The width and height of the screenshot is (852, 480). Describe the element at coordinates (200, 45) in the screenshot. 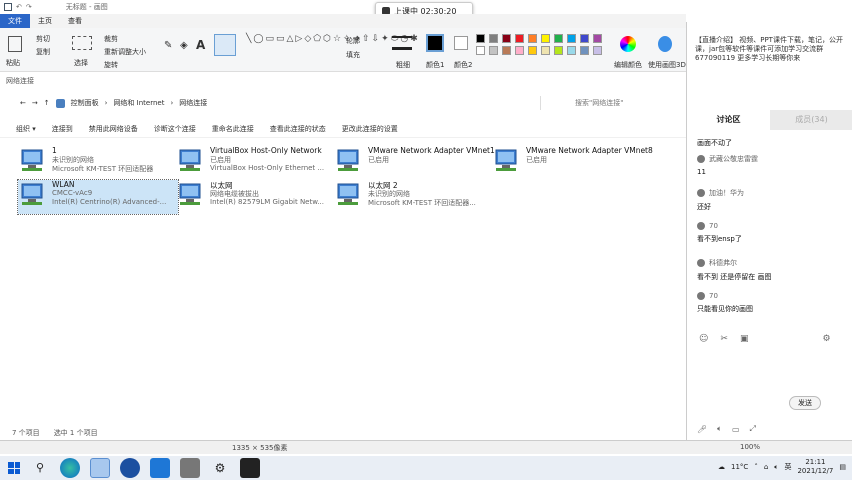

I see `text-icon: A` at that location.